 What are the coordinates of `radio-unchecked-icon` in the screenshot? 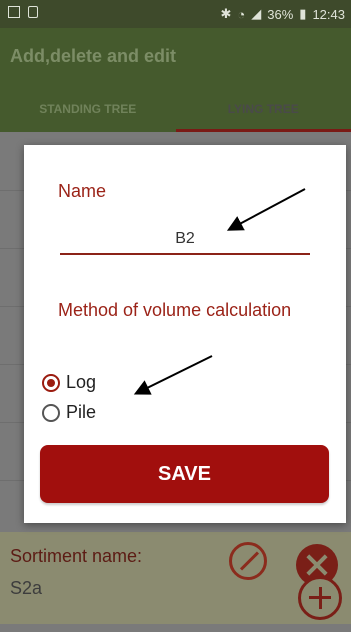 It's located at (51, 412).